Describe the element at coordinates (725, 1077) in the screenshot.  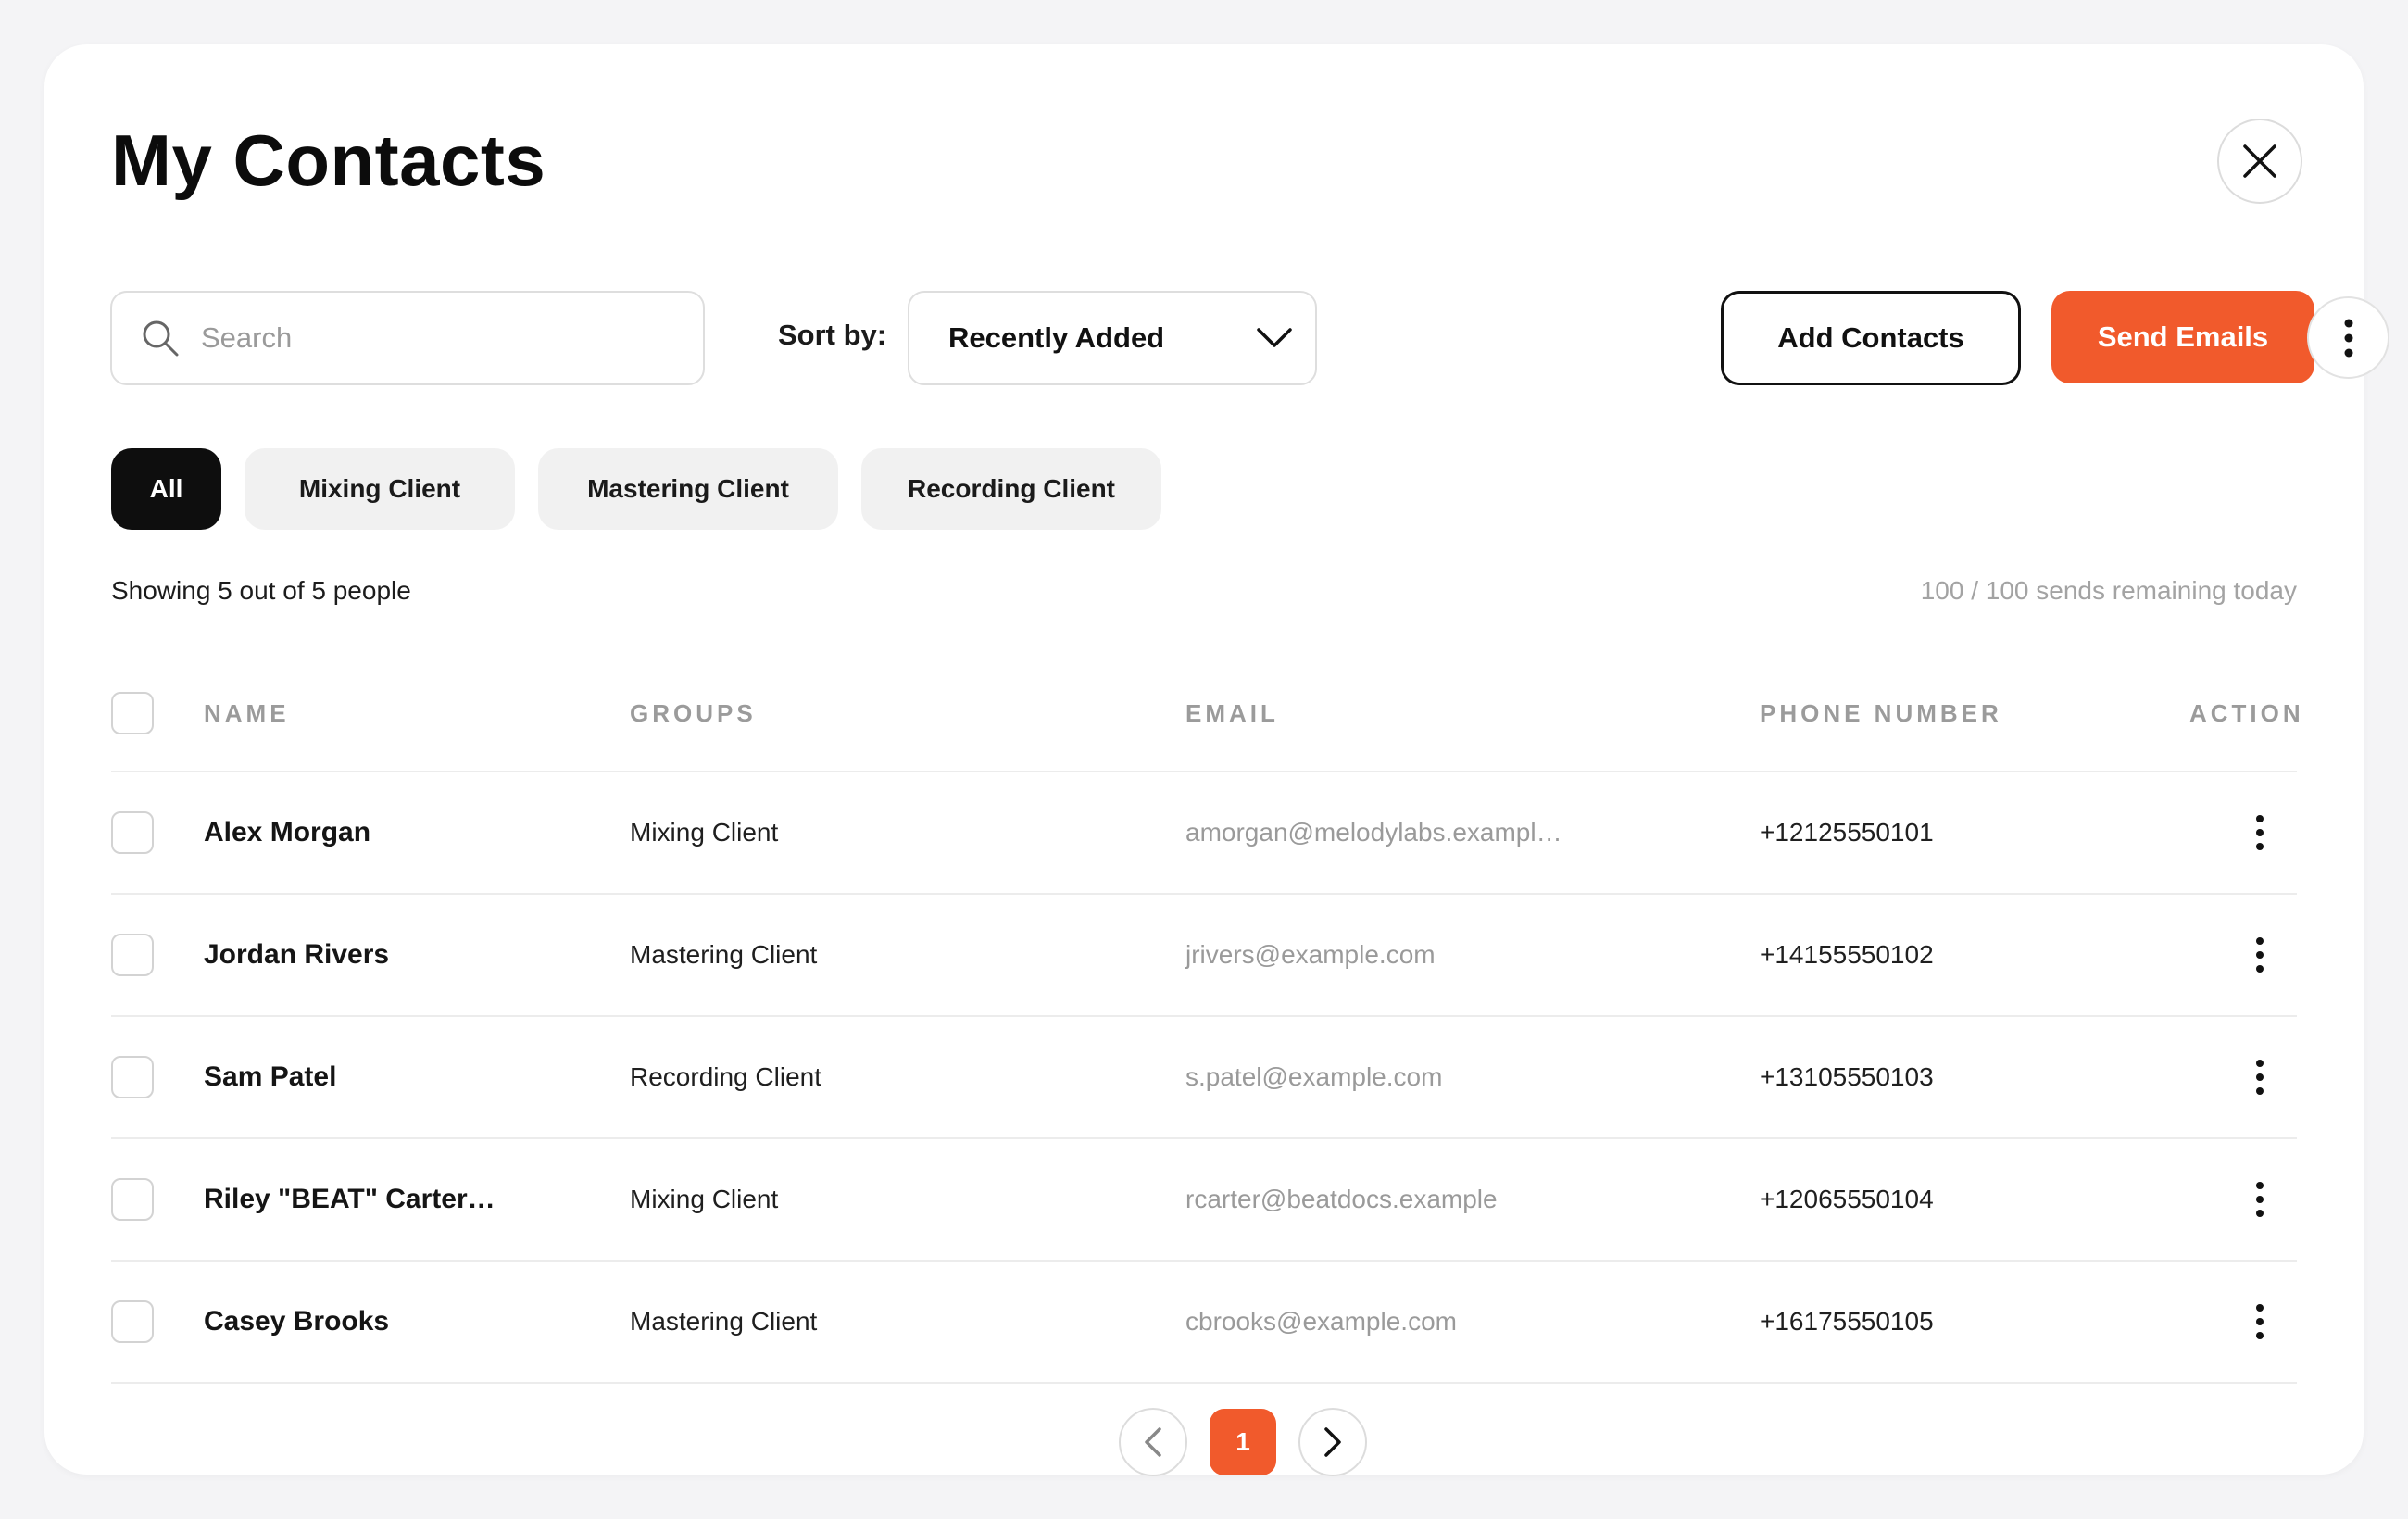
I see `contact-group: Recording Client` at that location.